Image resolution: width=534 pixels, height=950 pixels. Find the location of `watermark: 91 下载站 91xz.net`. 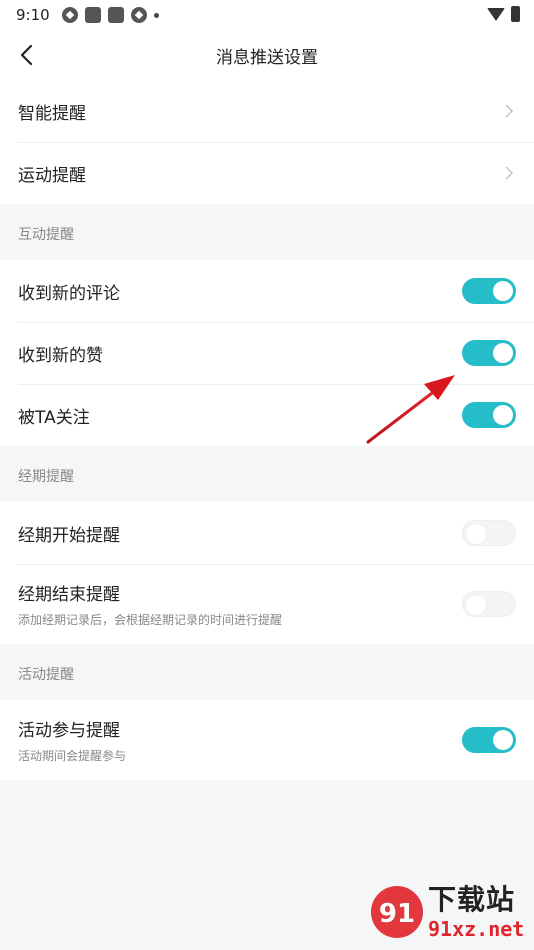

watermark: 91 下载站 91xz.net is located at coordinates (448, 912).